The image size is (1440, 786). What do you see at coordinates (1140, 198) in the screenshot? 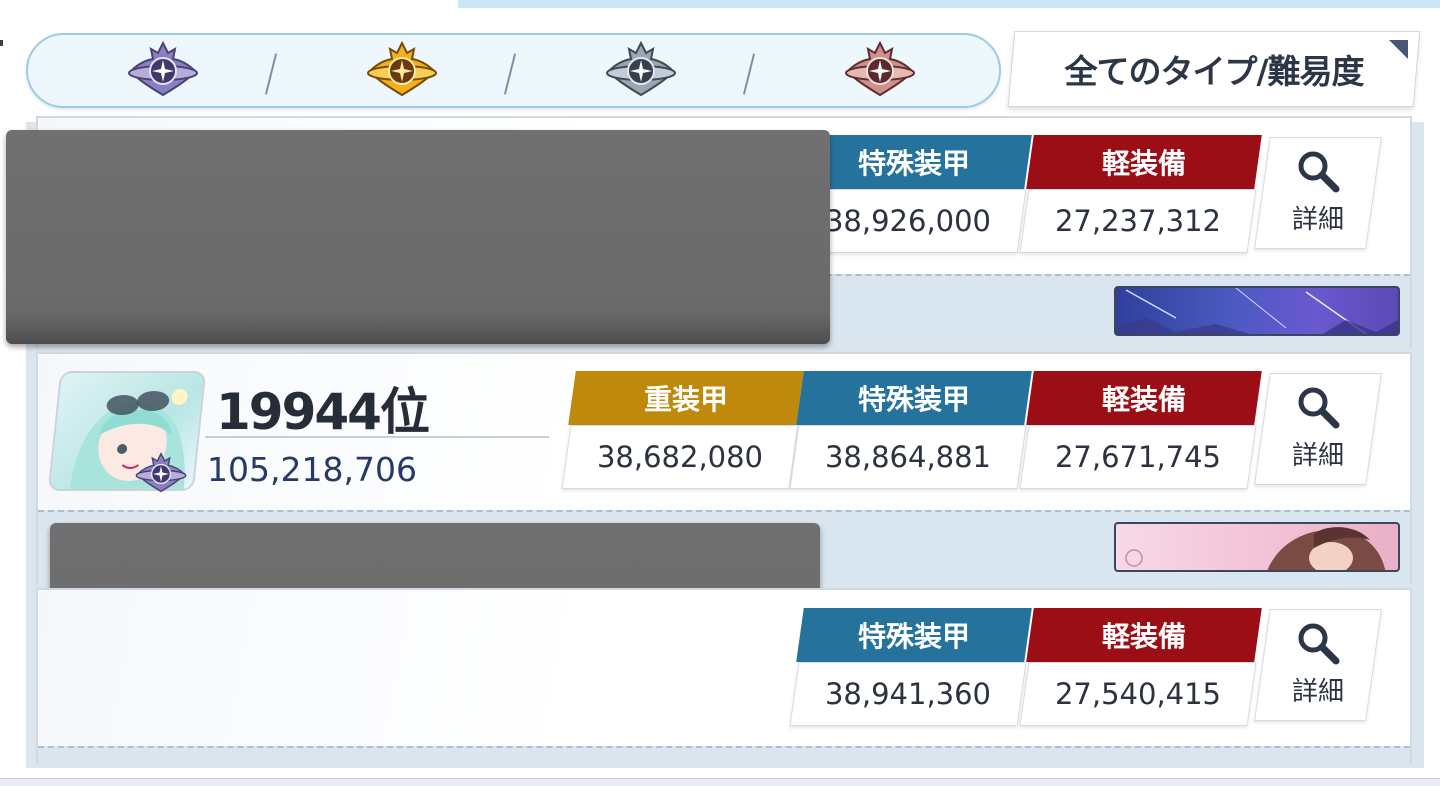
I see `light-armor-score-cell: 軽装備 27,237,312` at bounding box center [1140, 198].